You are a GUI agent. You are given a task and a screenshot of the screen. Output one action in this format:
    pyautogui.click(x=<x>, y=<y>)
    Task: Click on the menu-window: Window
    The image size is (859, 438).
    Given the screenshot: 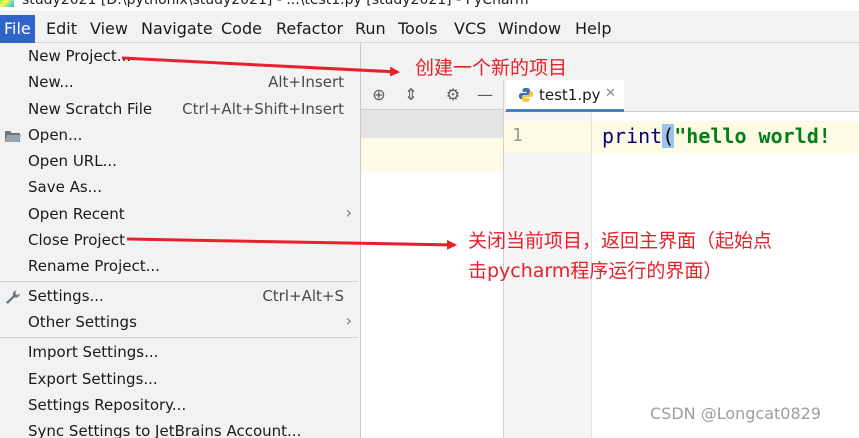 What is the action you would take?
    pyautogui.click(x=529, y=29)
    